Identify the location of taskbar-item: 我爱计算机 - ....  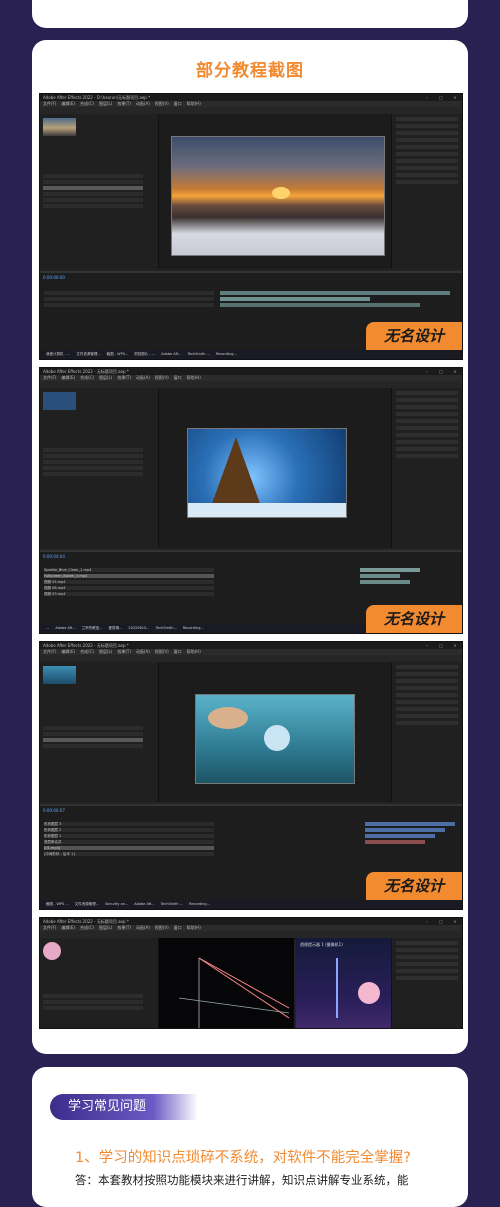
(58, 354).